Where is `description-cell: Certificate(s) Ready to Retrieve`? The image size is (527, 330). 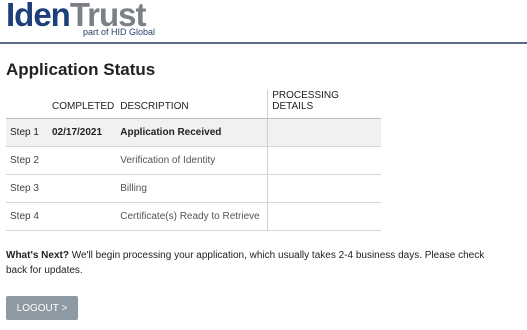 description-cell: Certificate(s) Ready to Retrieve is located at coordinates (192, 216).